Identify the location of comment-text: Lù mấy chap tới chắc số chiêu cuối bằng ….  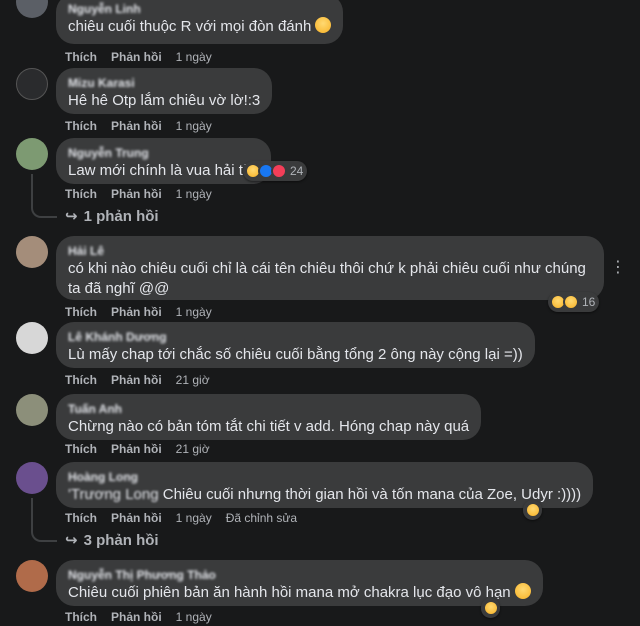
(295, 354).